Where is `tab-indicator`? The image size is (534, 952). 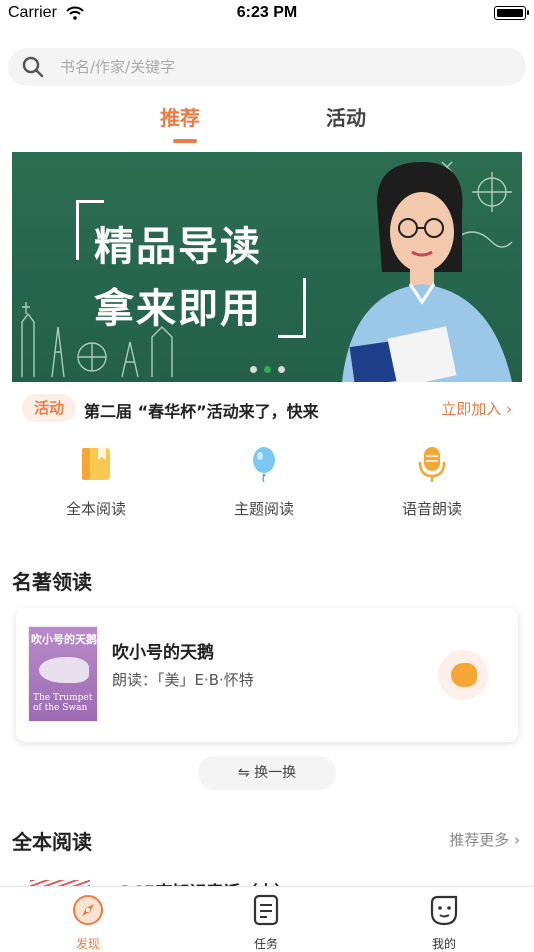
tab-indicator is located at coordinates (185, 141).